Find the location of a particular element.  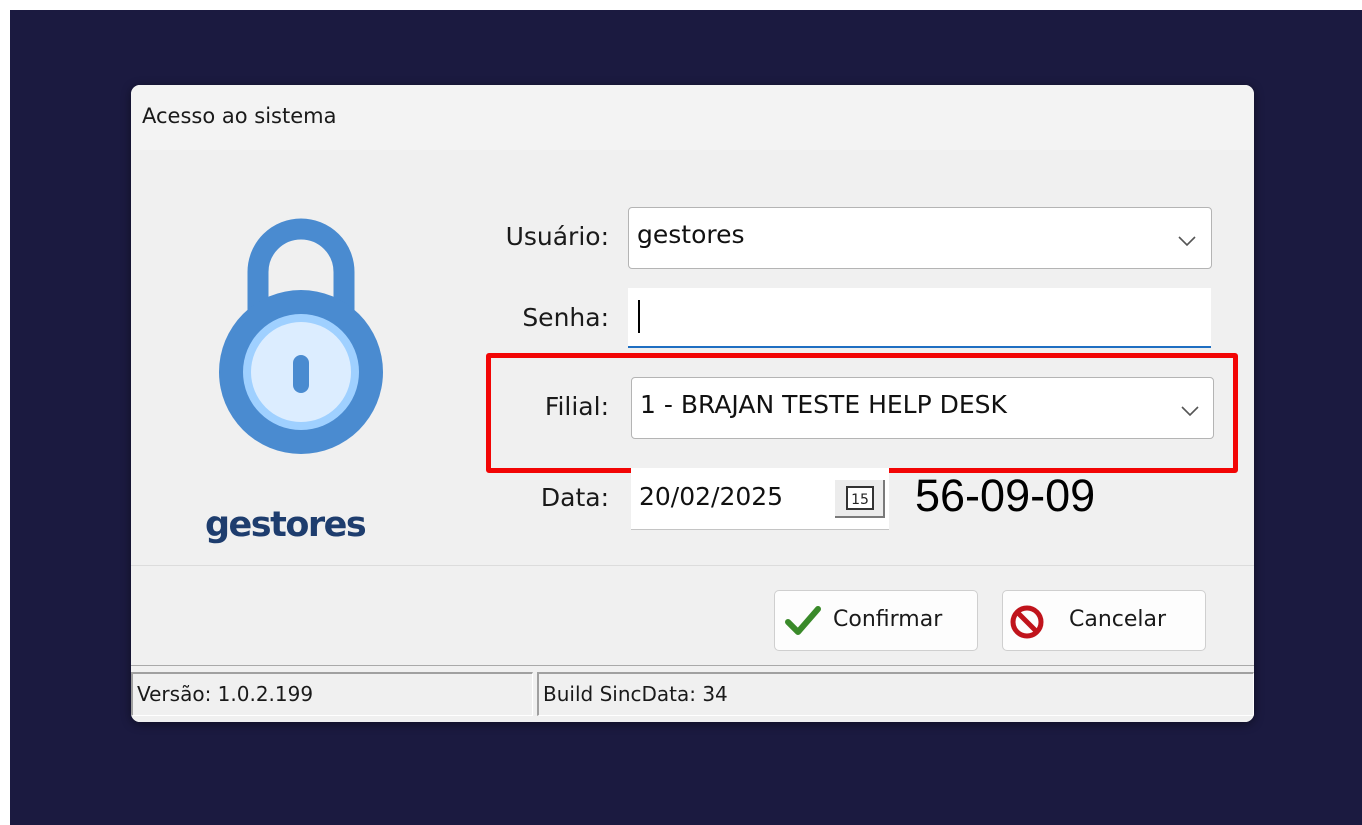

checkmark-icon is located at coordinates (803, 620).